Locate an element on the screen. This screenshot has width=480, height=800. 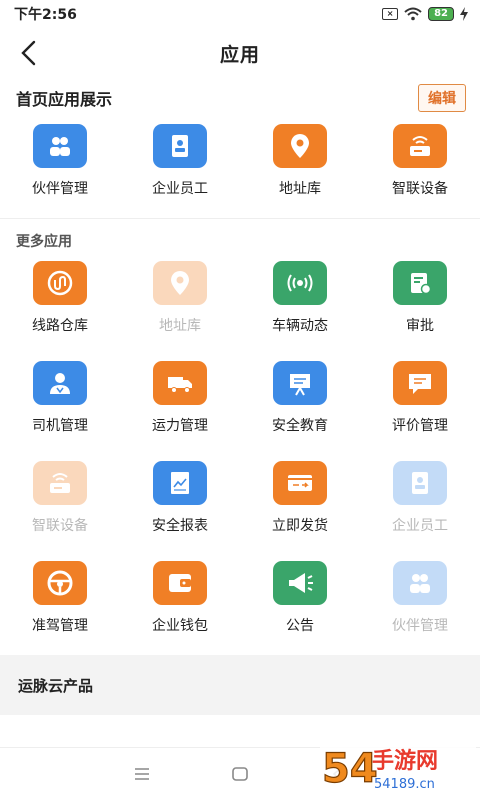
home-app-item: 企业员工 is located at coordinates (180, 168).